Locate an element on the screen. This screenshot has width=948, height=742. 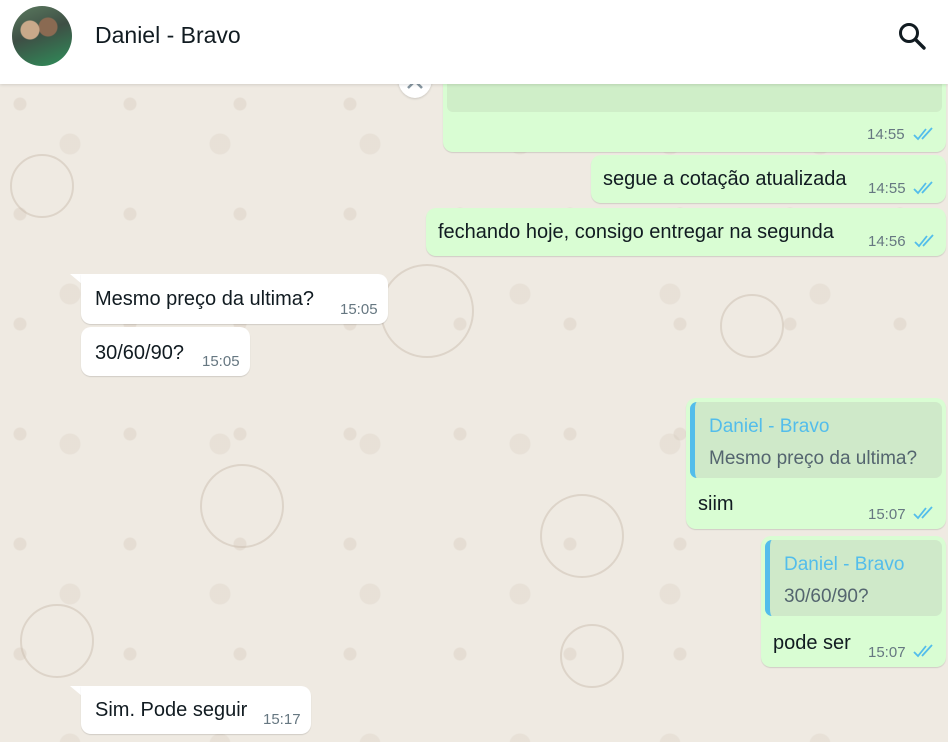
message-text: segue a cotação atualizada is located at coordinates (725, 179).